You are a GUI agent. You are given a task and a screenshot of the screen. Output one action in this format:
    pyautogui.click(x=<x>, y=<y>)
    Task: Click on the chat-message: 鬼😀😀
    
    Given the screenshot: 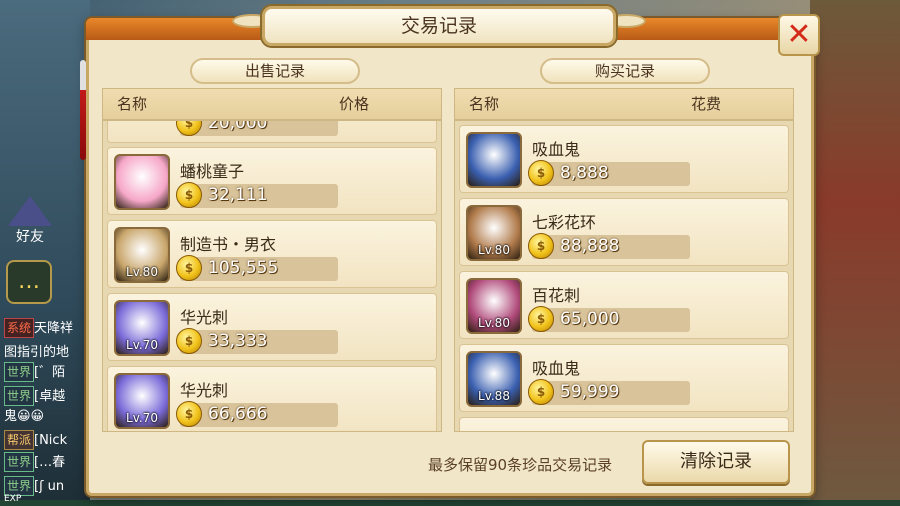 What is the action you would take?
    pyautogui.click(x=24, y=417)
    